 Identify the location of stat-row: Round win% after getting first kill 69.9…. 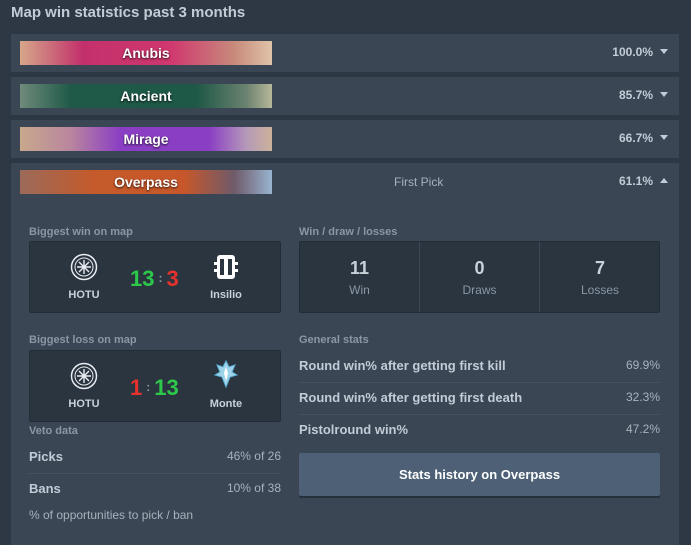
(479, 367).